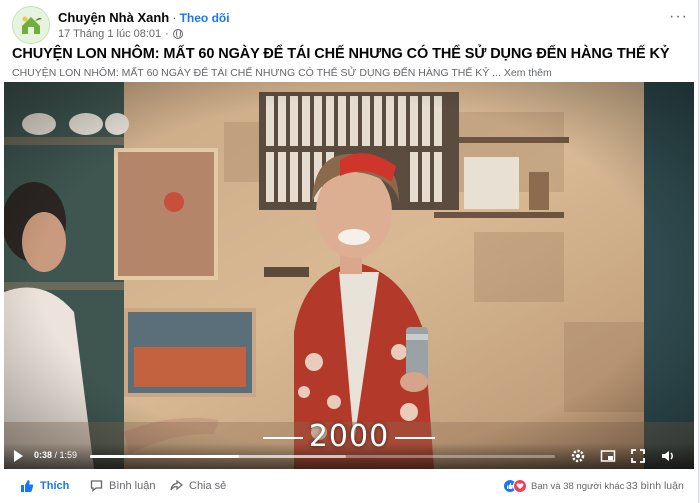  I want to click on duration: / 1:59, so click(66, 455).